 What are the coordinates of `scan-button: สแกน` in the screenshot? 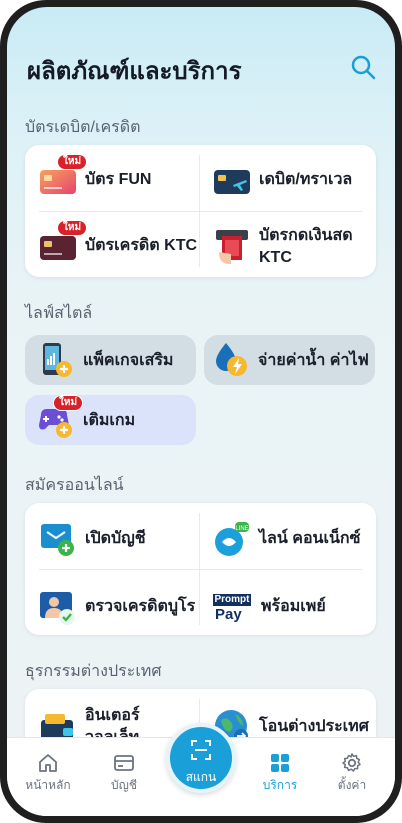 It's located at (201, 758).